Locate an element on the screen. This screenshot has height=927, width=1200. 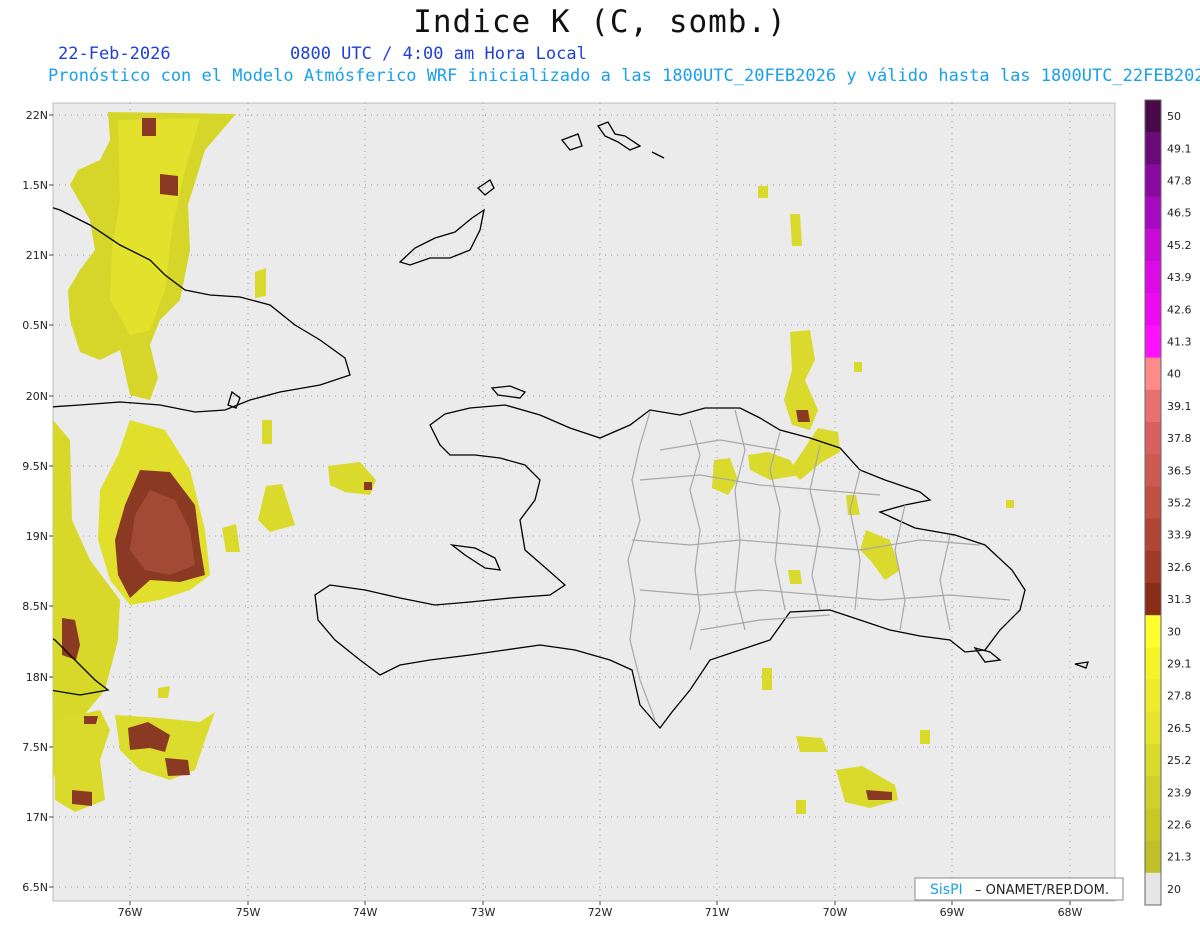
latitude-tick-label: 7.5N is located at coordinates (35, 747).